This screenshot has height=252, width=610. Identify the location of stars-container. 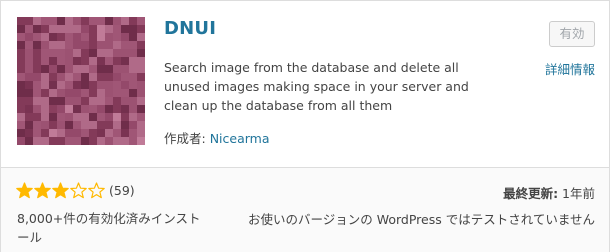
(61, 190).